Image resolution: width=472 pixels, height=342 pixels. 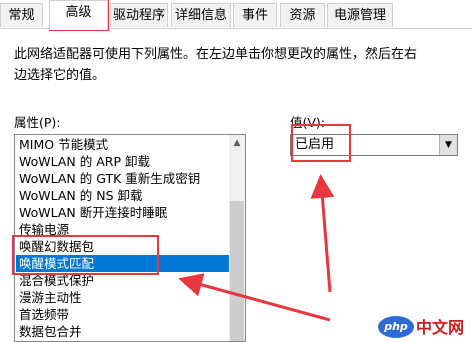 I want to click on watermark: php 中文网, so click(x=424, y=328).